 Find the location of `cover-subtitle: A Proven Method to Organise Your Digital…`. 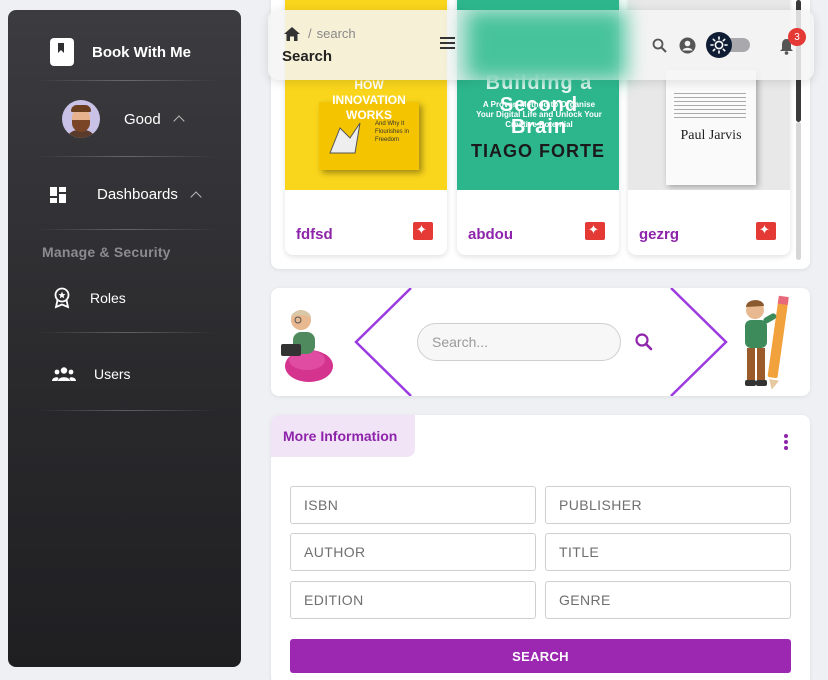

cover-subtitle: A Proven Method to Organise Your Digital… is located at coordinates (539, 114).